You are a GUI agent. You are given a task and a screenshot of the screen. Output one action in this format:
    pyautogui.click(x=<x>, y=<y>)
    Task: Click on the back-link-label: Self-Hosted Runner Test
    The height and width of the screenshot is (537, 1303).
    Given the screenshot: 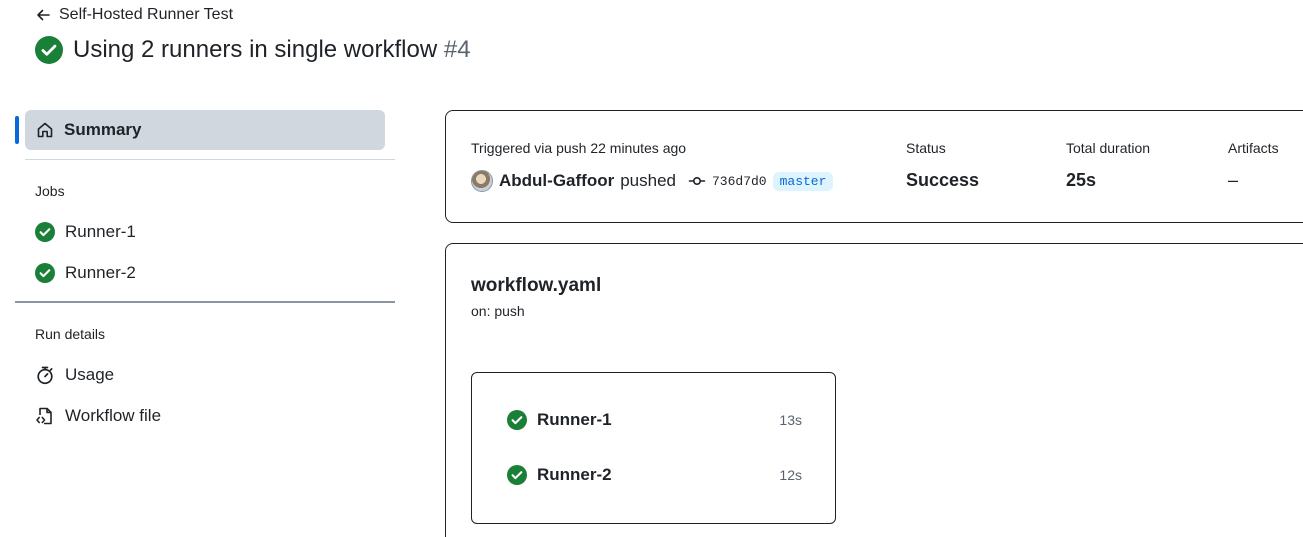 What is the action you would take?
    pyautogui.click(x=146, y=14)
    